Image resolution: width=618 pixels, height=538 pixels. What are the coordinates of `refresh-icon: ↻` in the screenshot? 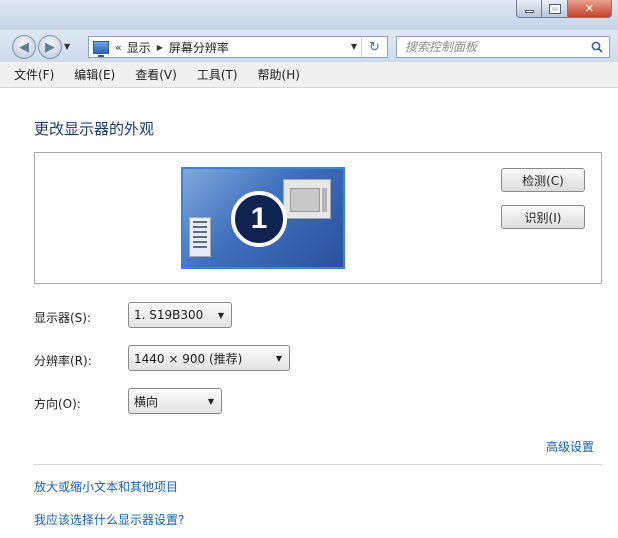 It's located at (374, 47).